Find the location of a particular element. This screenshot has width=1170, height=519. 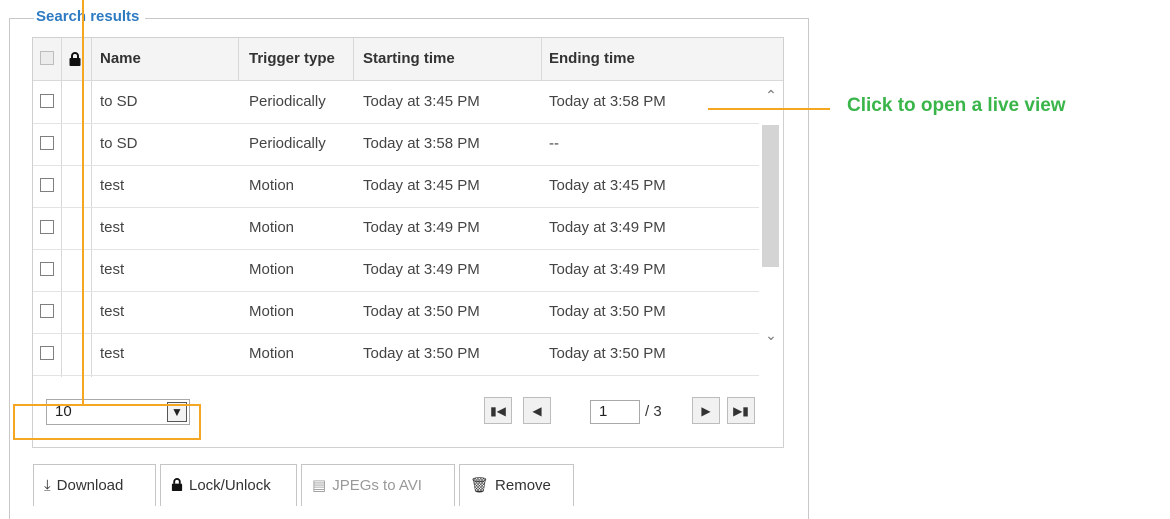

remove-label: Remove is located at coordinates (523, 485).